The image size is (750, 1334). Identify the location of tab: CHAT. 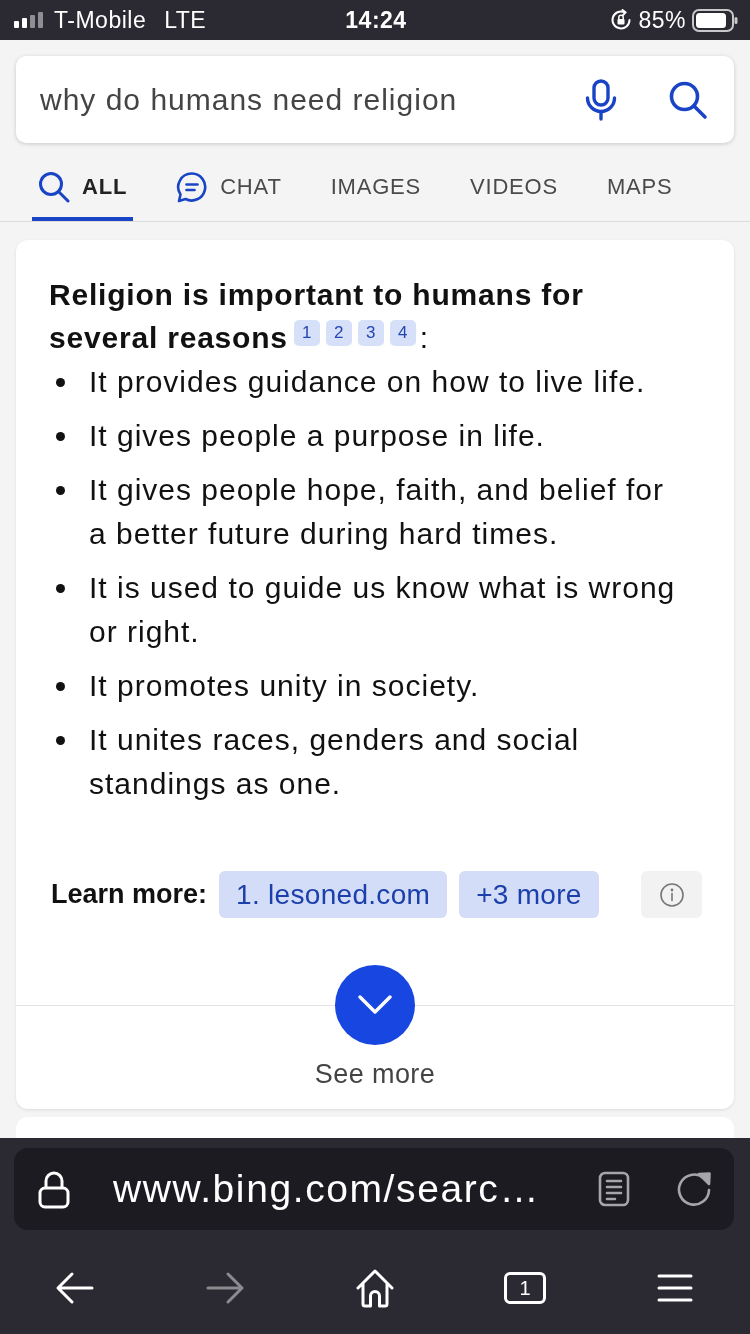
(229, 189).